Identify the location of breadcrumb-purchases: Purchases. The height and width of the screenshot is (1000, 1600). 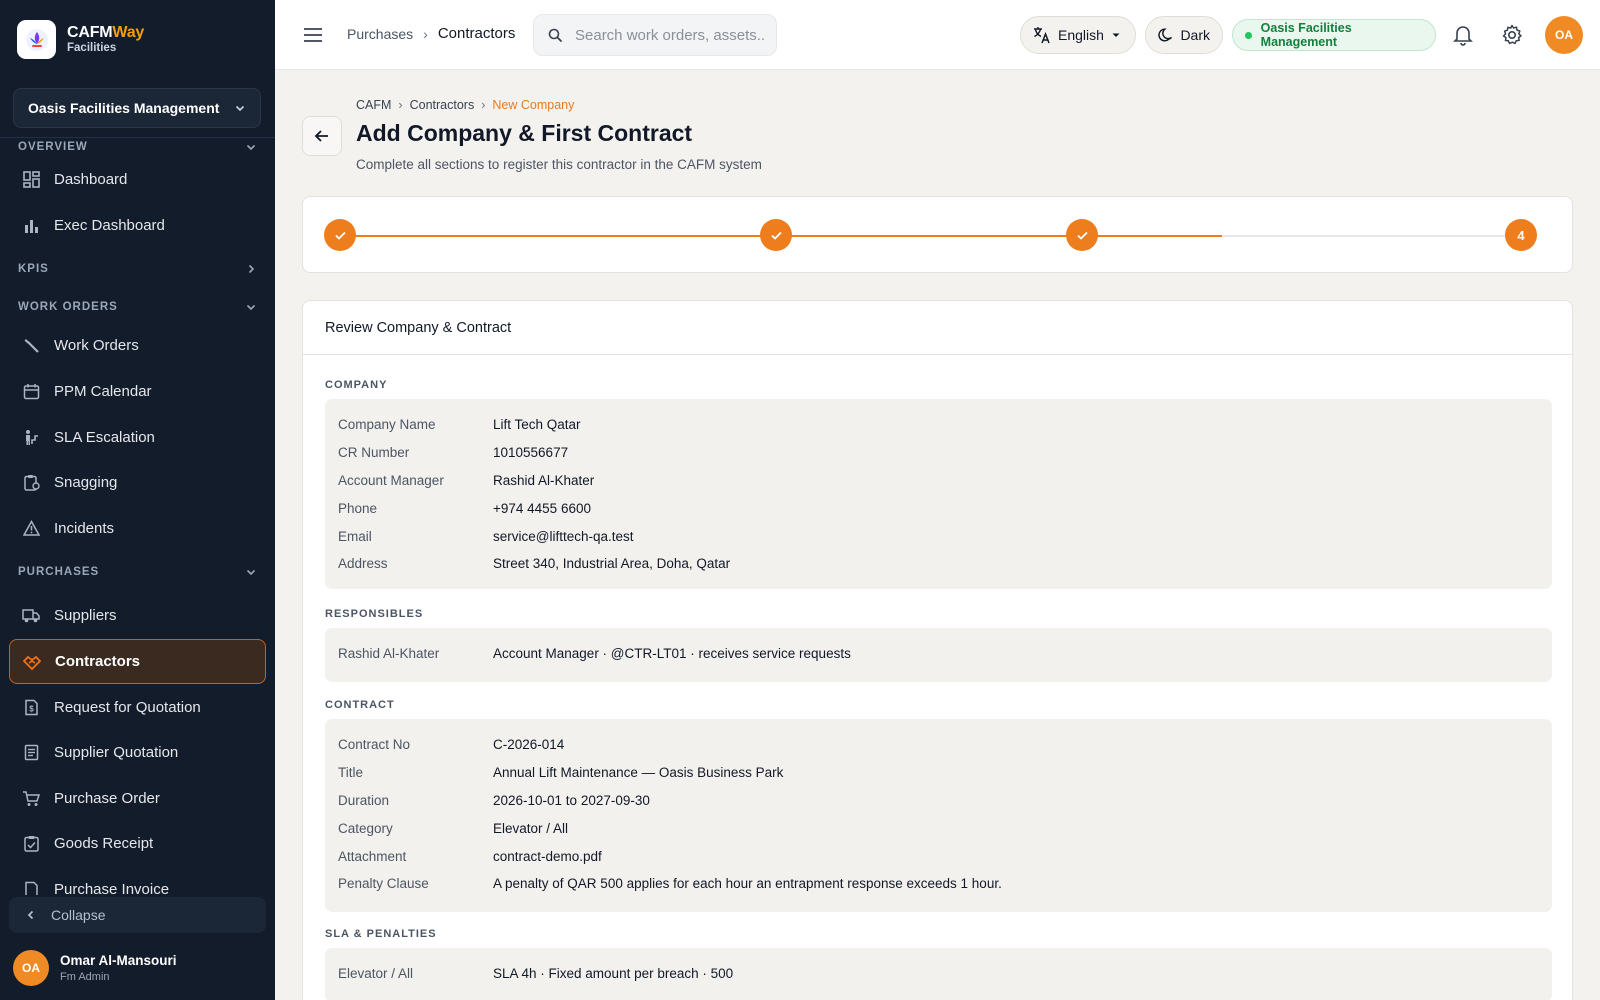
(380, 34).